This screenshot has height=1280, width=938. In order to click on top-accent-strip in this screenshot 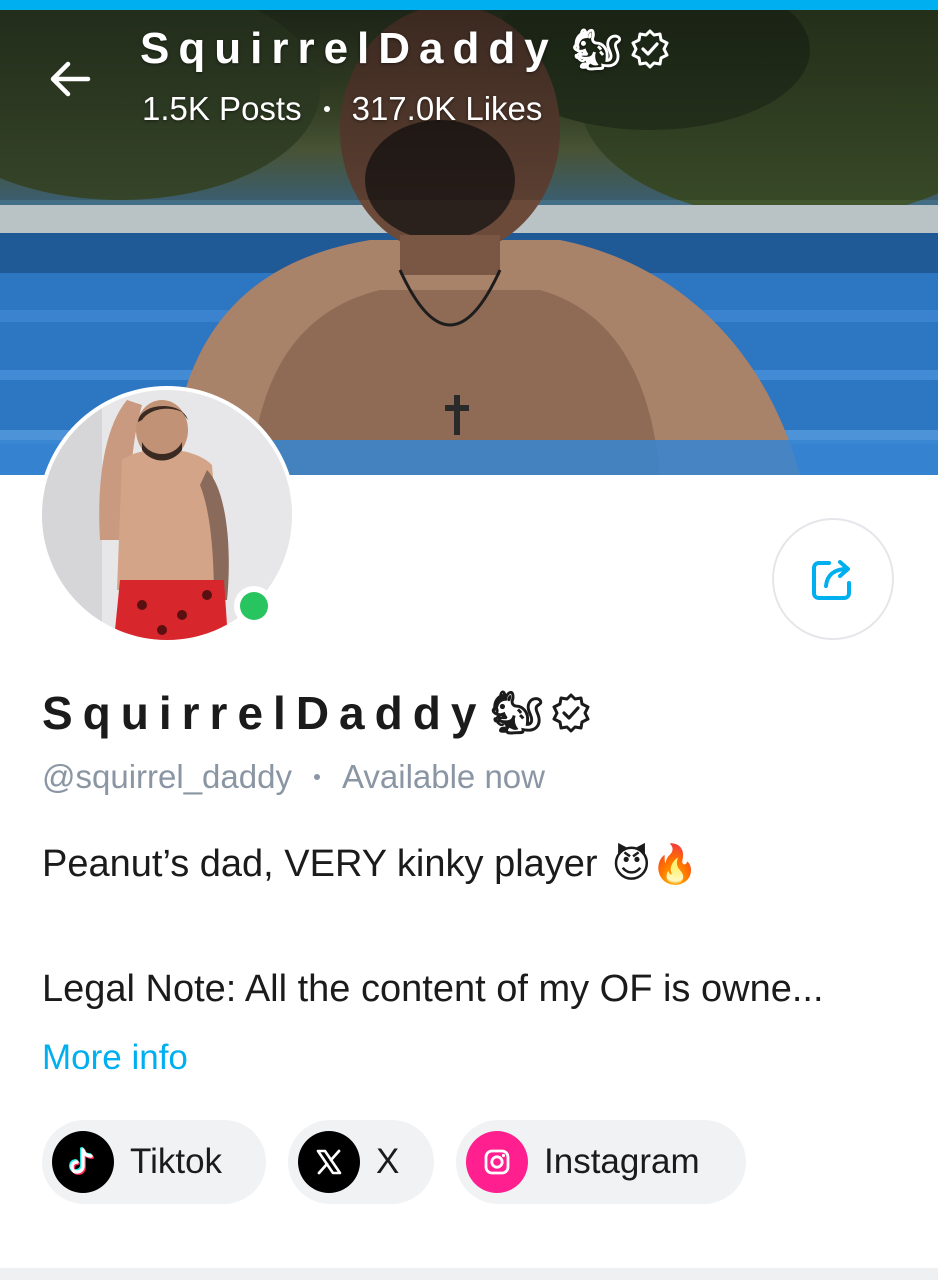, I will do `click(469, 5)`.